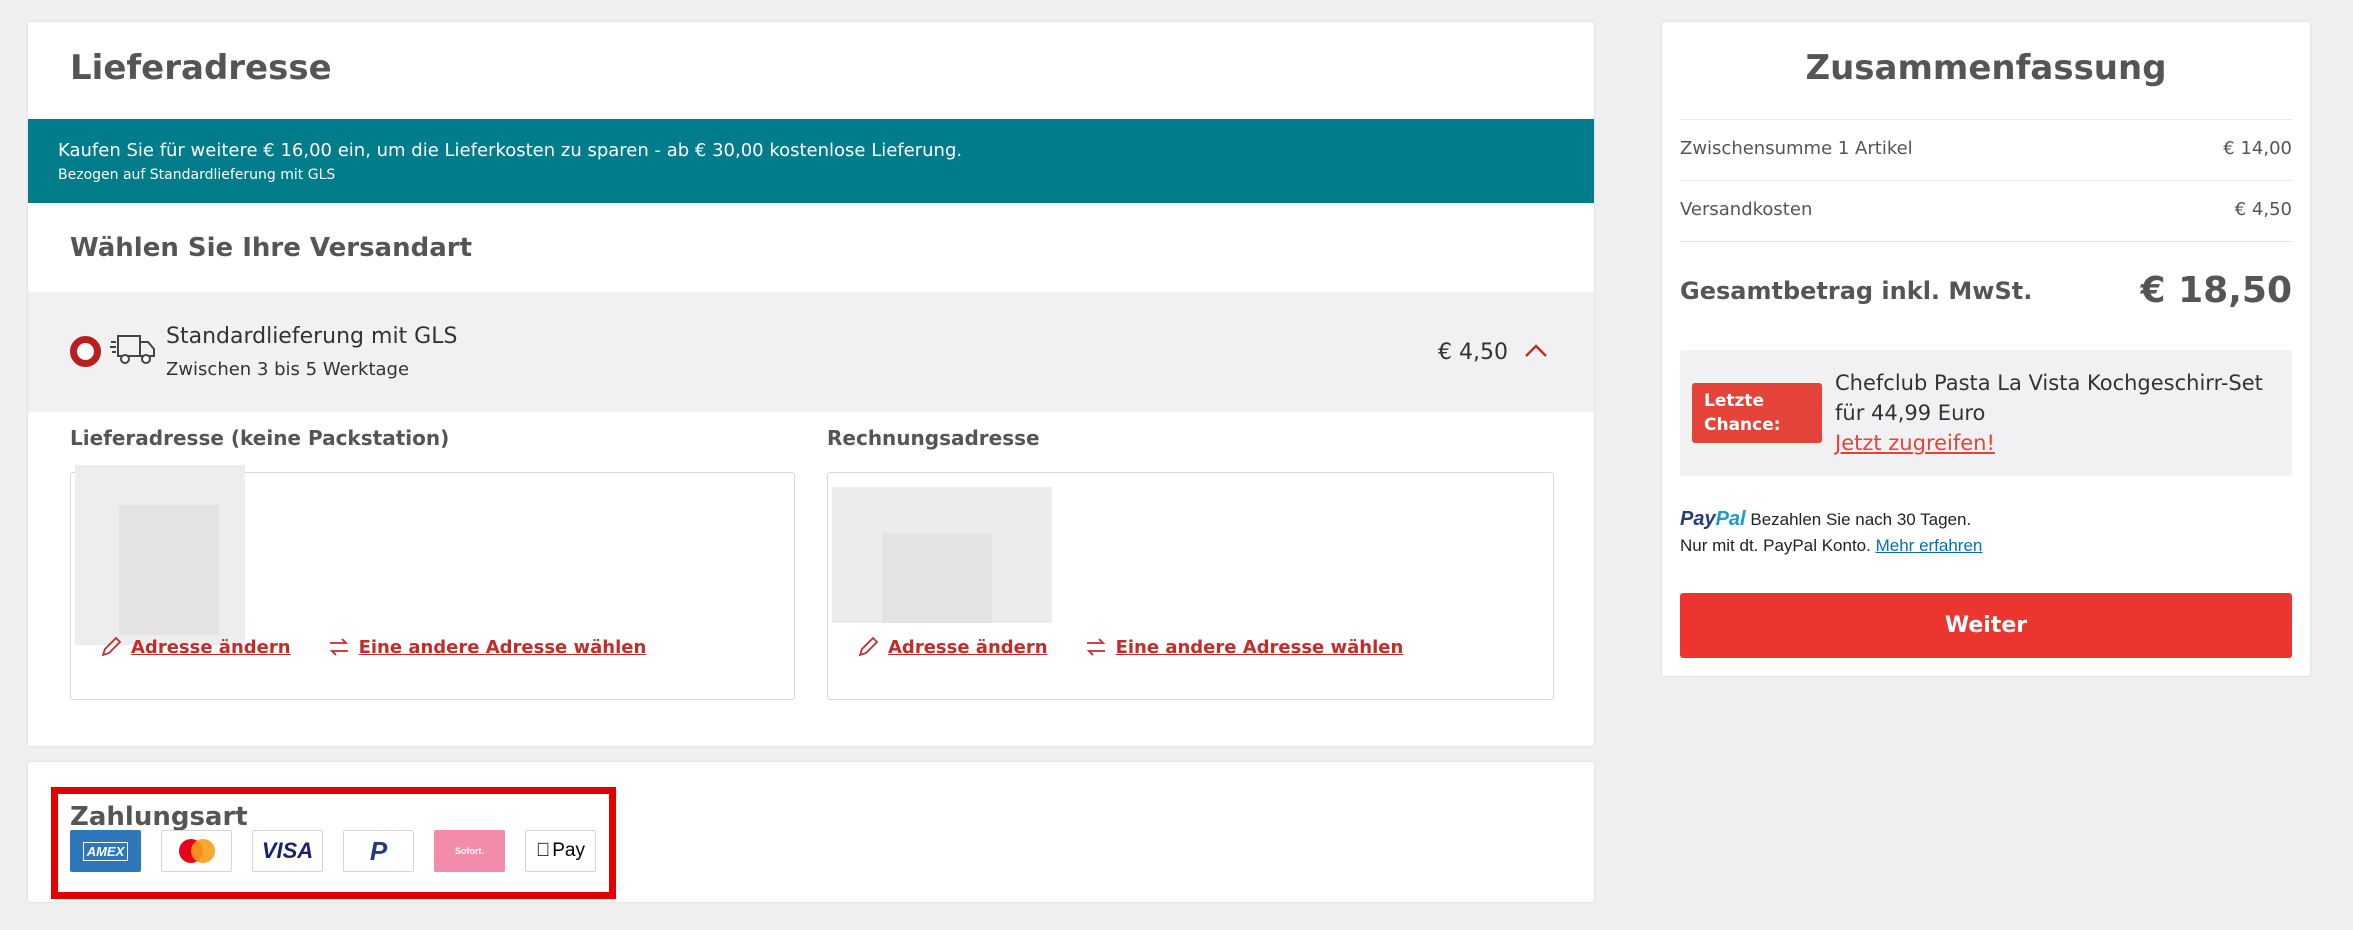 This screenshot has width=2353, height=930. What do you see at coordinates (2216, 290) in the screenshot?
I see `total-value: € 18,50` at bounding box center [2216, 290].